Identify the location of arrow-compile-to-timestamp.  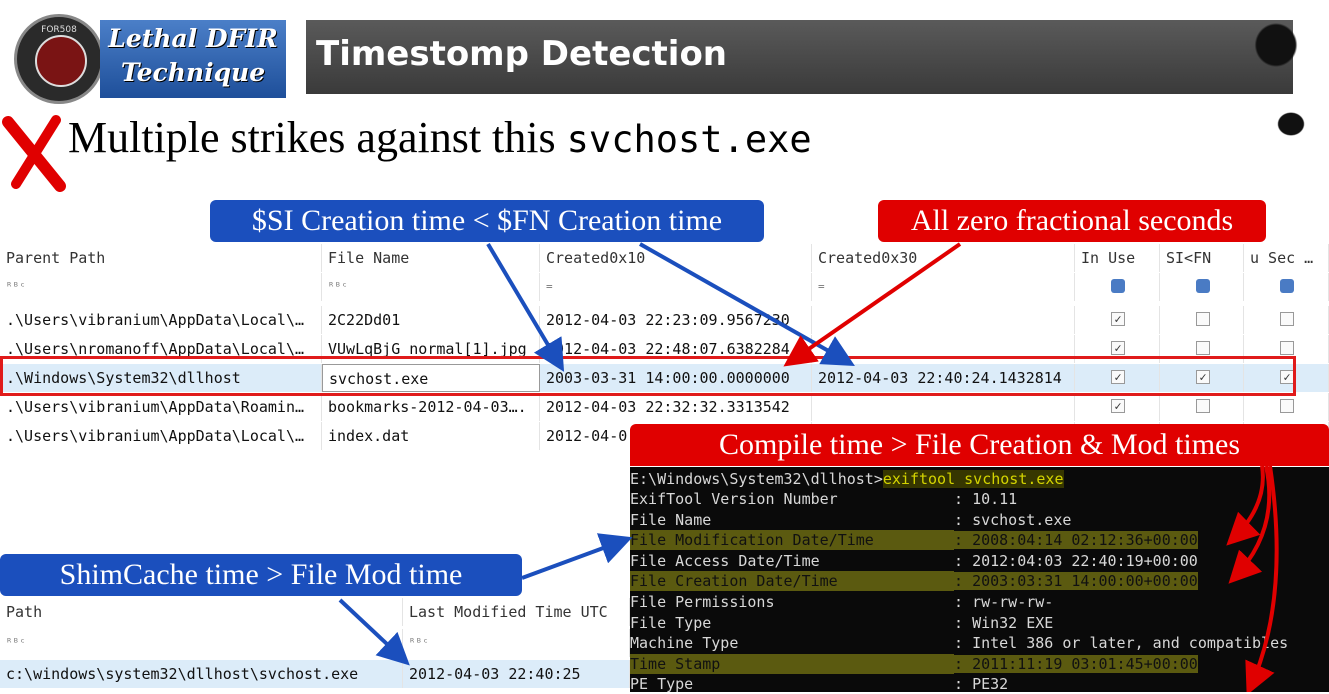
(1262, 578).